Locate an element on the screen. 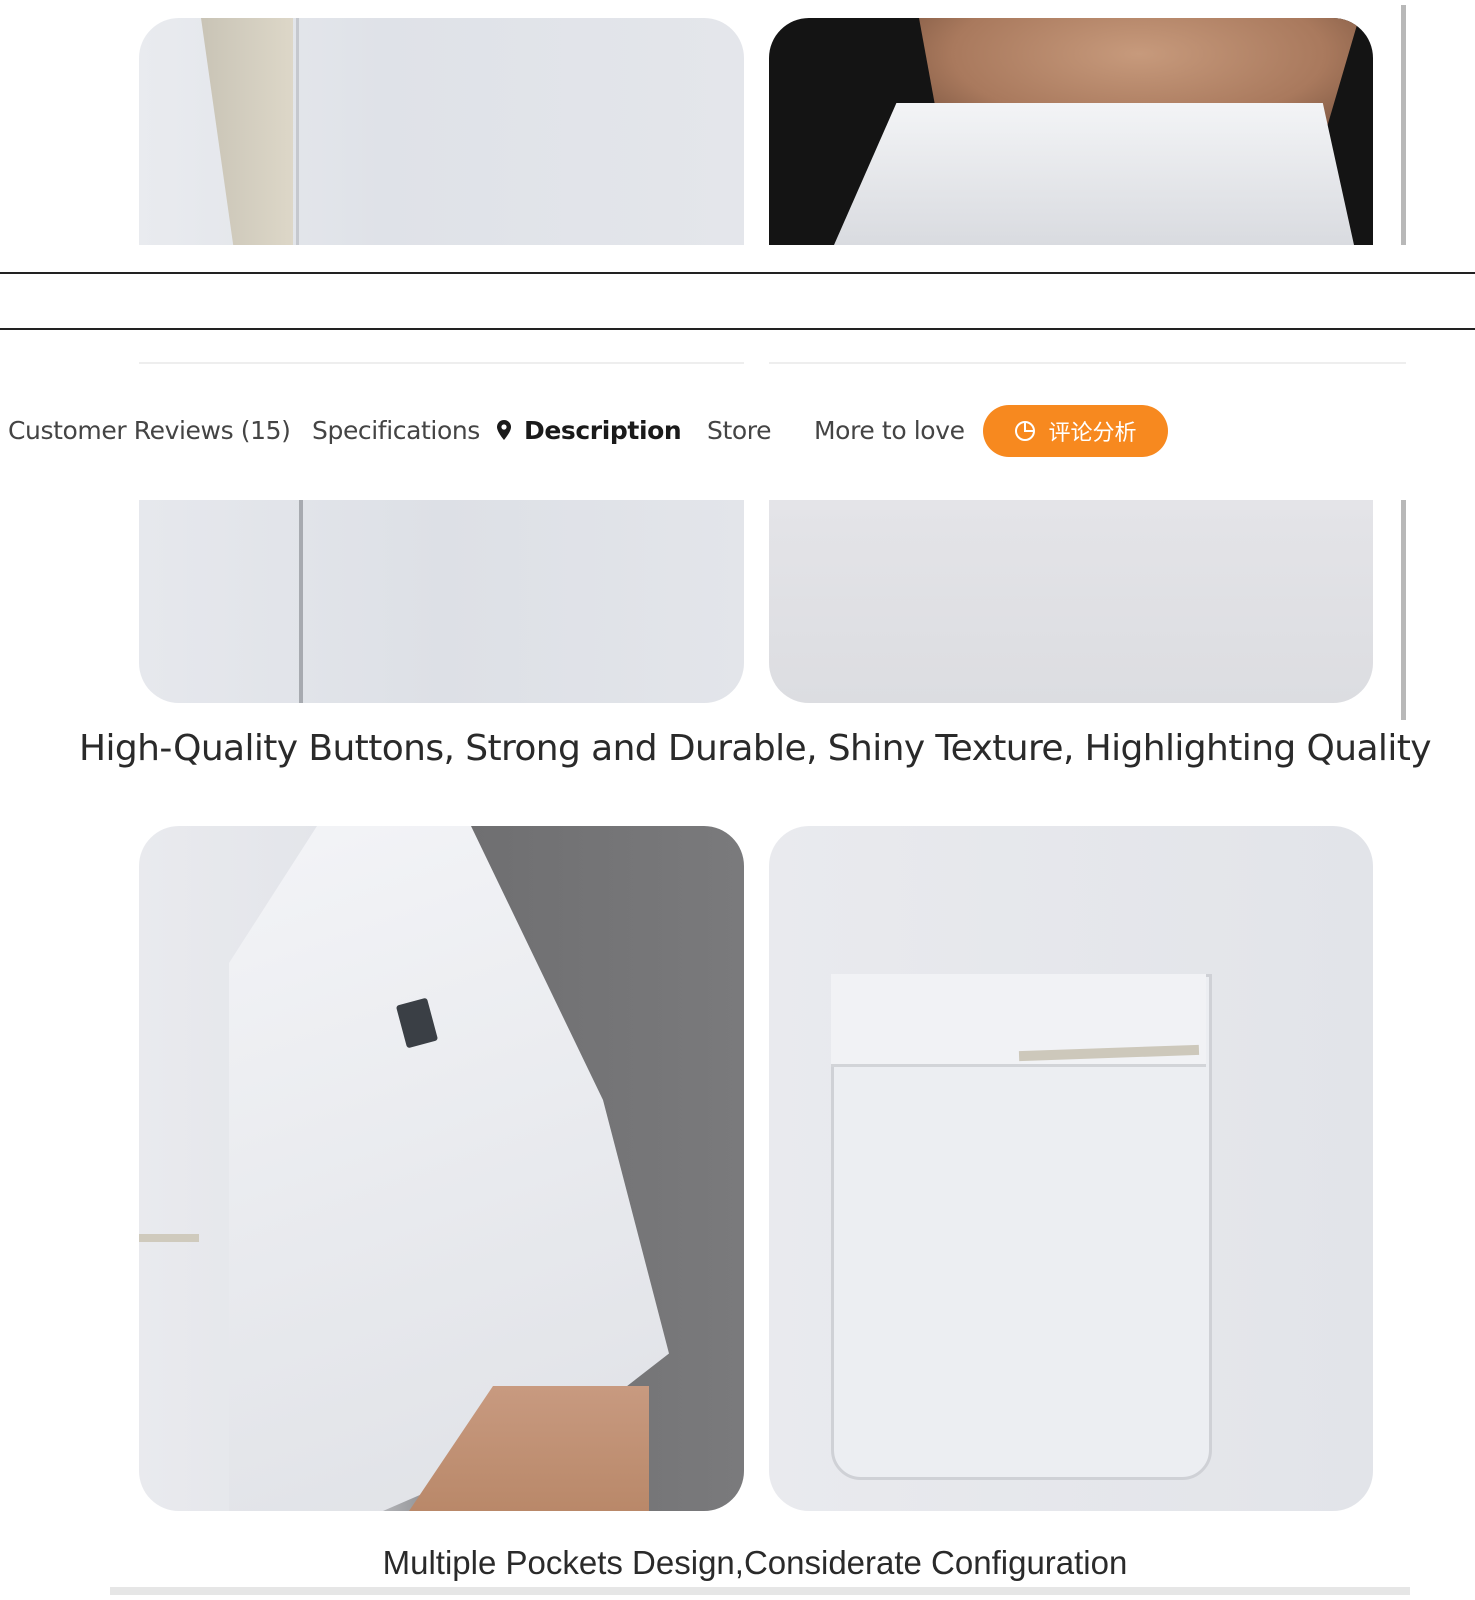  tab-specifications: Specifications is located at coordinates (396, 430).